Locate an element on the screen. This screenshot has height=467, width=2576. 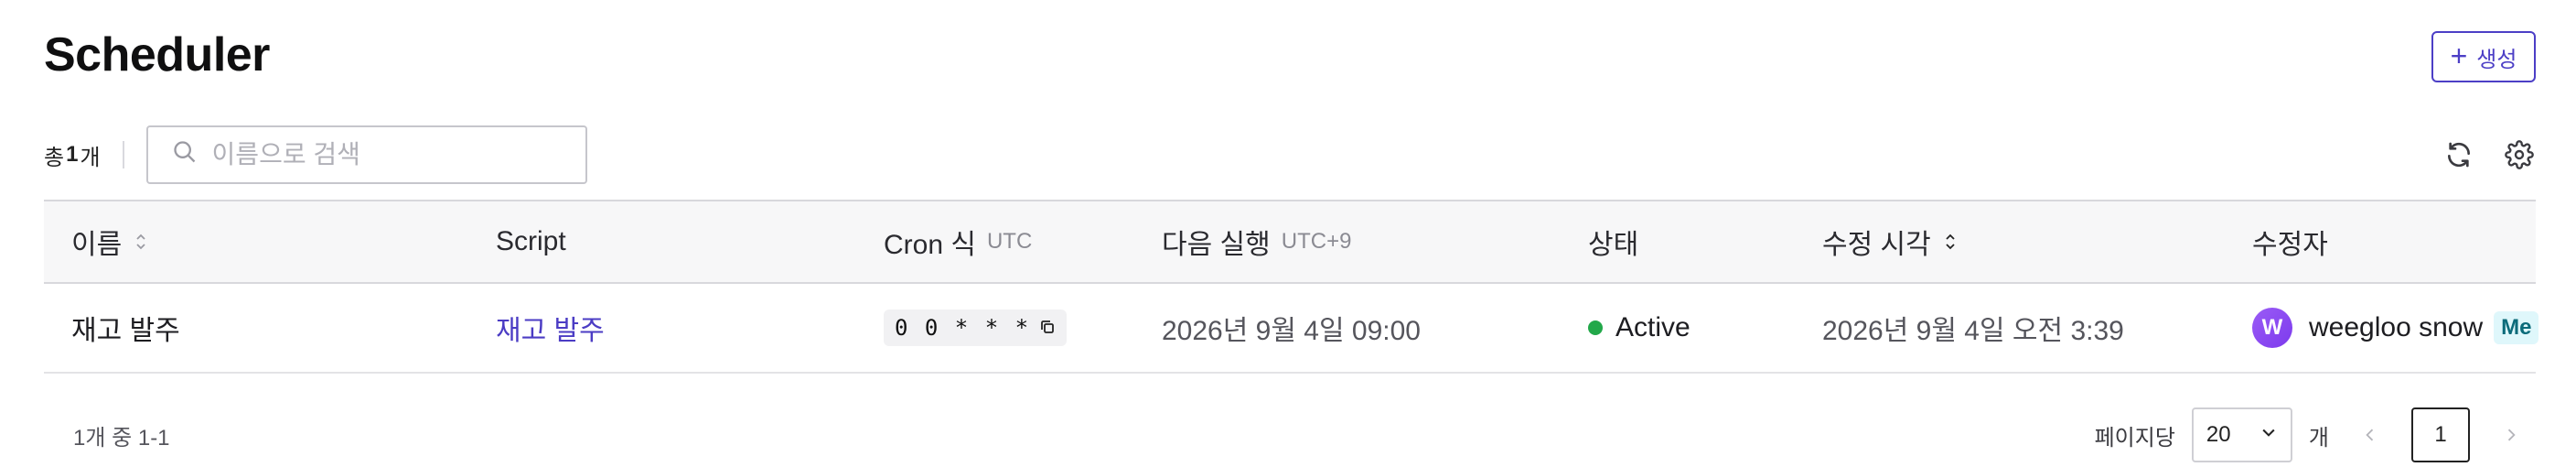
column-header-modified-at: 수정 시각 is located at coordinates (1890, 242).